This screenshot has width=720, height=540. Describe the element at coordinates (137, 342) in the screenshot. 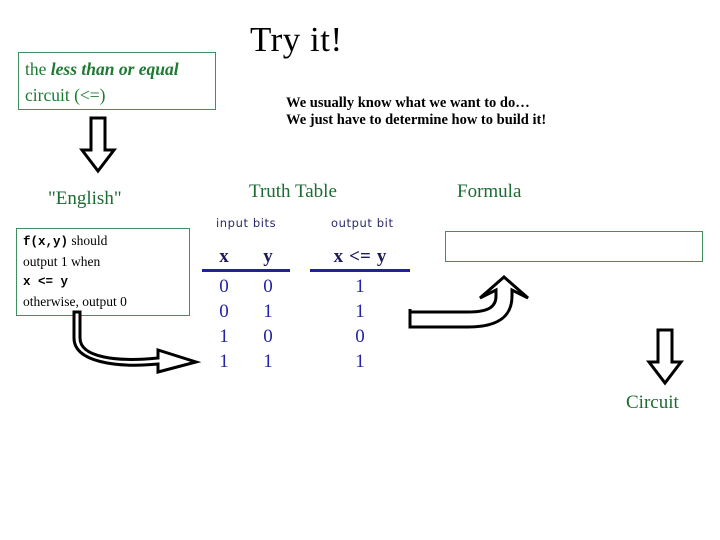

I see `arrow-curved-right-icon` at that location.